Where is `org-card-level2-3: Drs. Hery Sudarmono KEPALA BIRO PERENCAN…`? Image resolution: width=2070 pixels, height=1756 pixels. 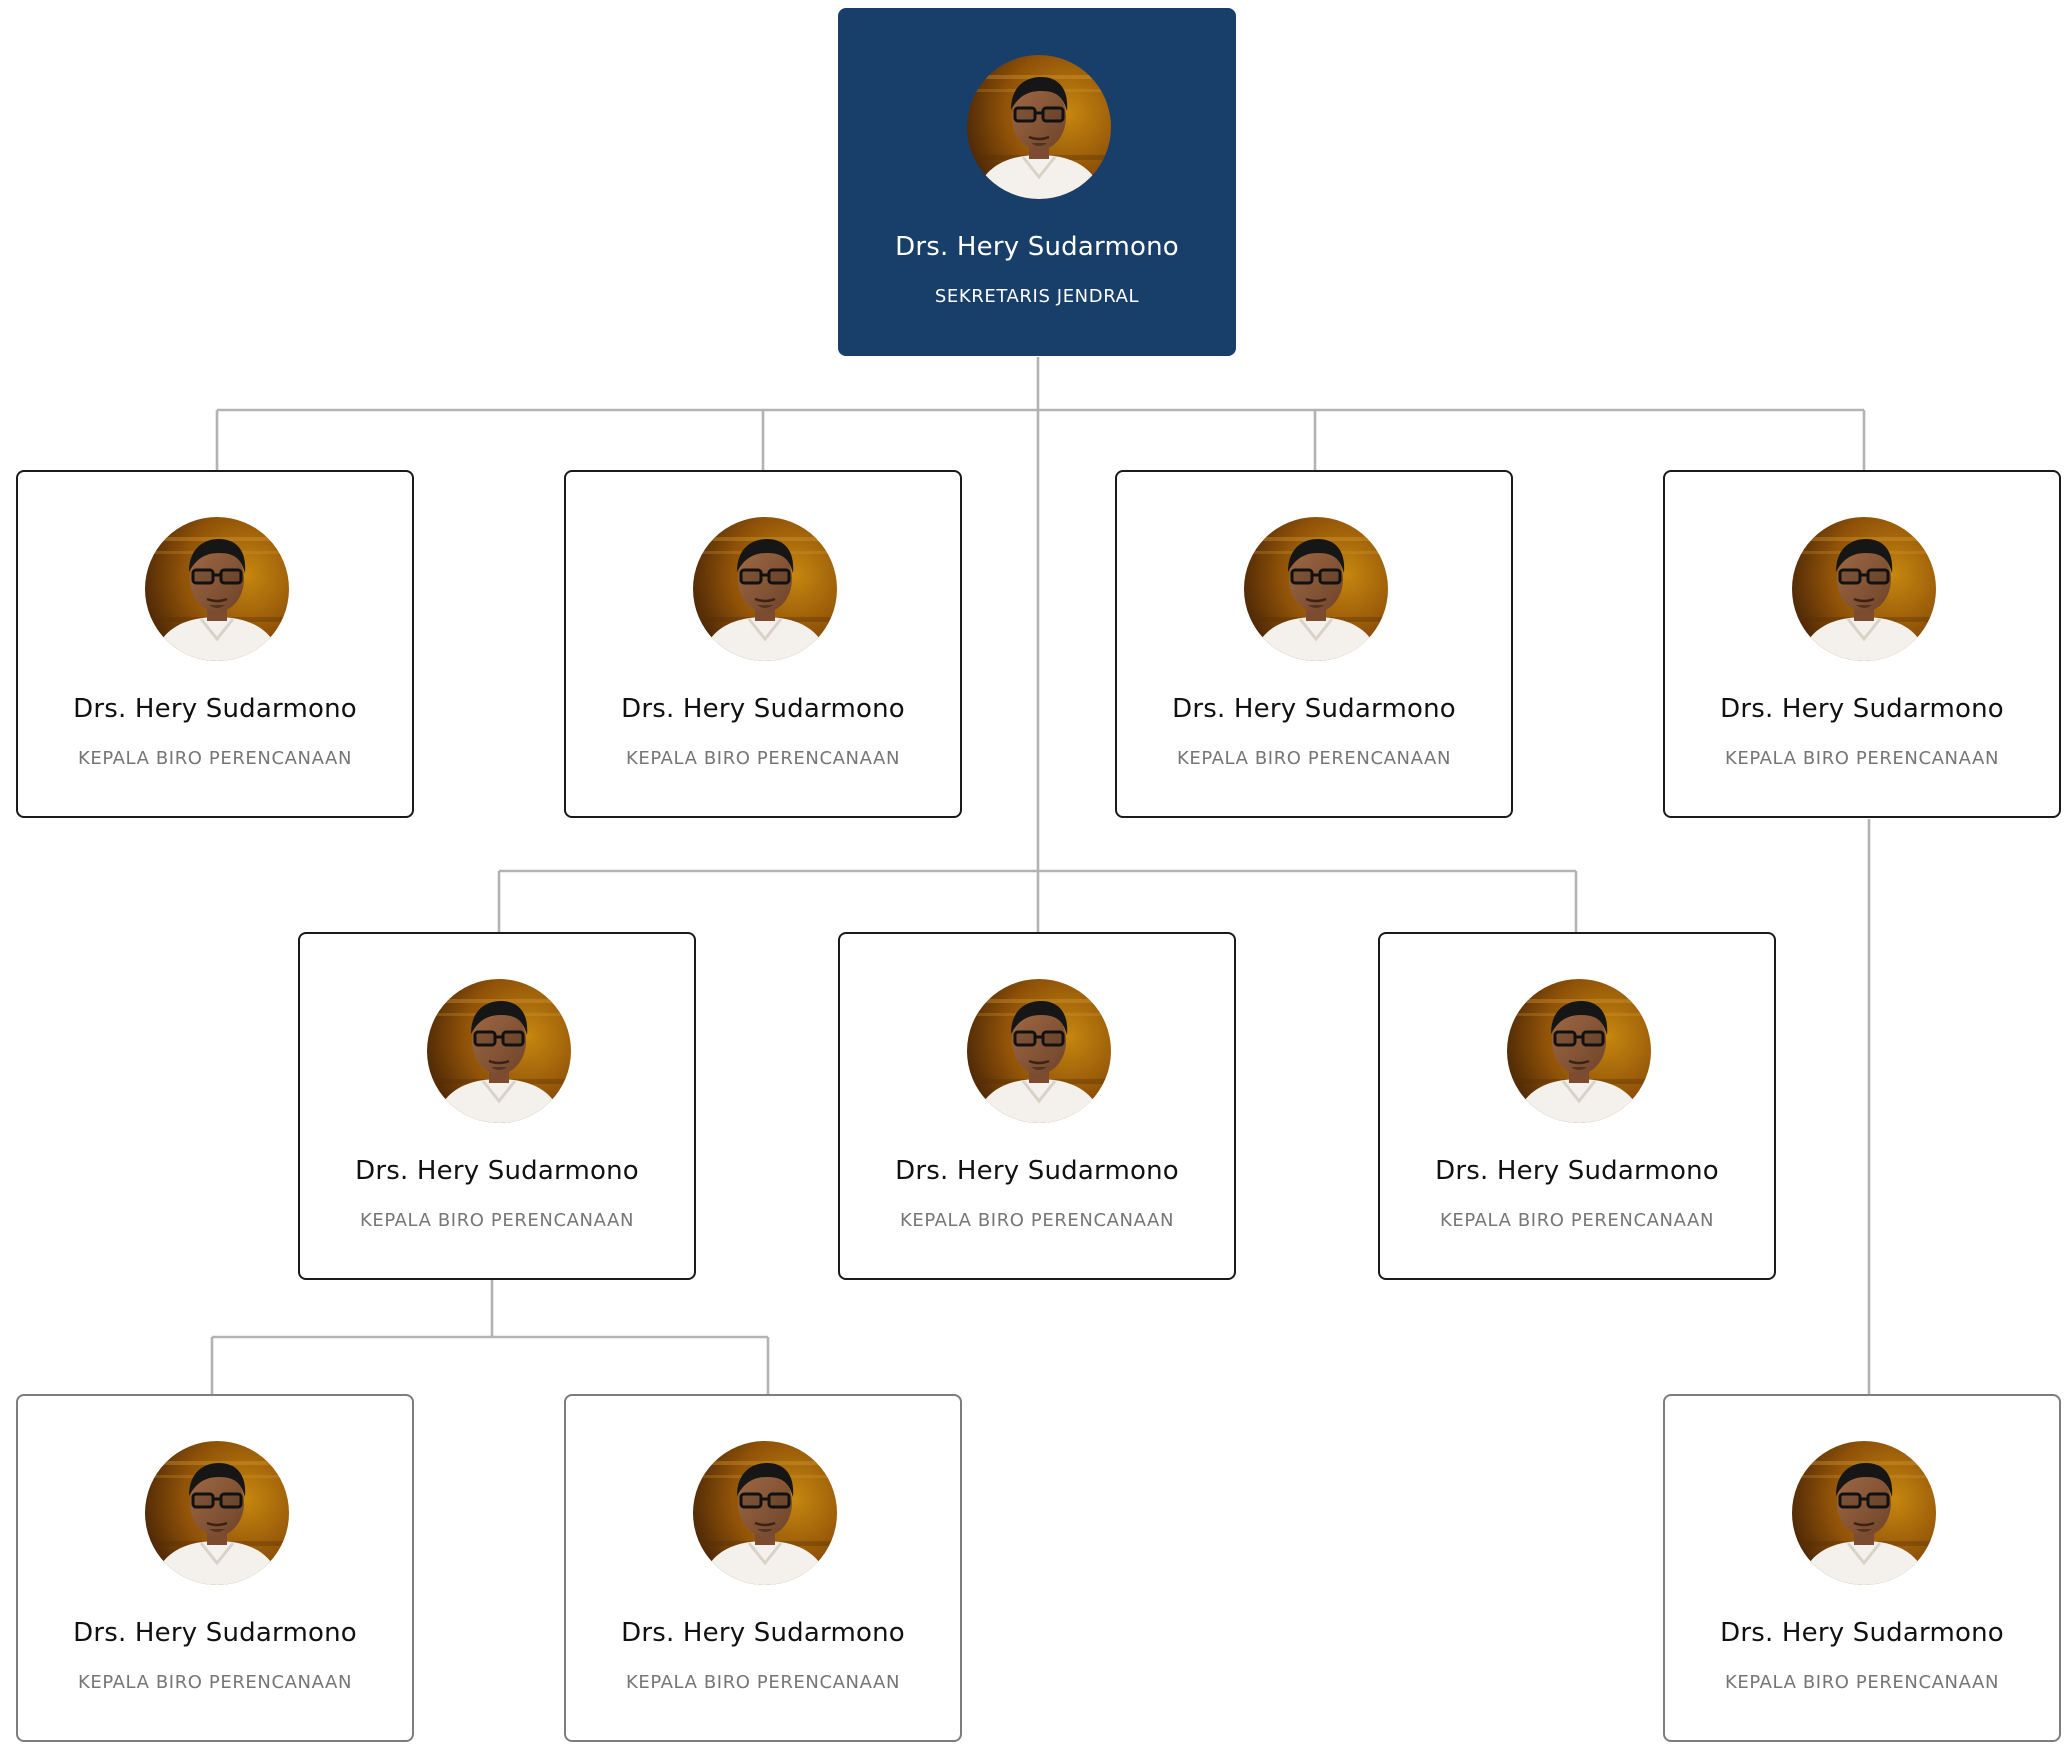 org-card-level2-3: Drs. Hery Sudarmono KEPALA BIRO PERENCAN… is located at coordinates (1314, 644).